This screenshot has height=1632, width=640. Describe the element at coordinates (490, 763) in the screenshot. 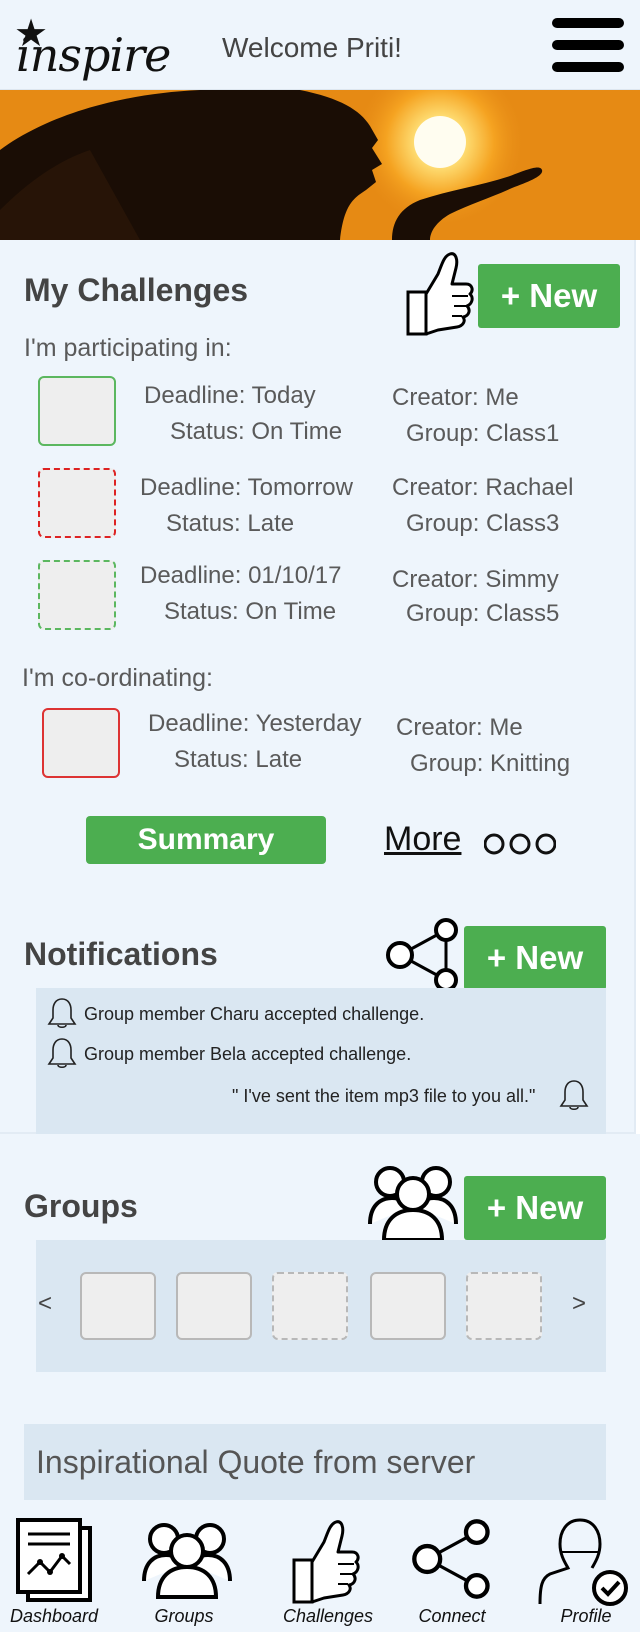

I see `challenge-group: Group: Knitting` at that location.